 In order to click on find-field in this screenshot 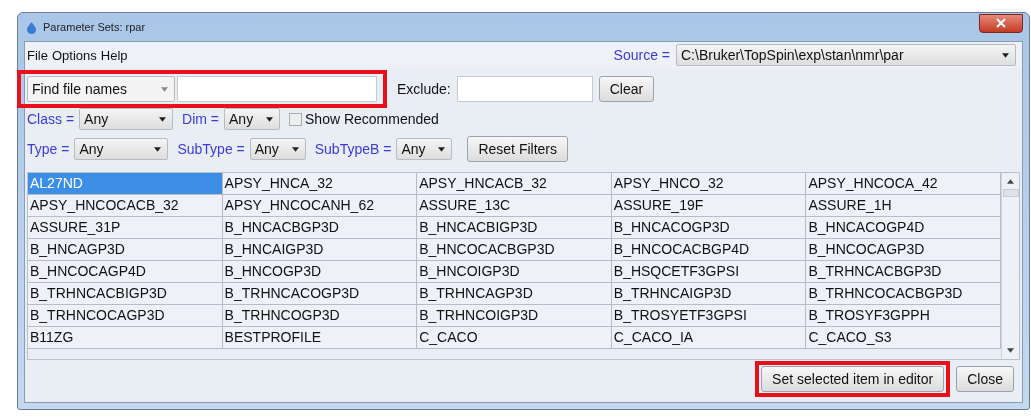, I will do `click(277, 89)`.